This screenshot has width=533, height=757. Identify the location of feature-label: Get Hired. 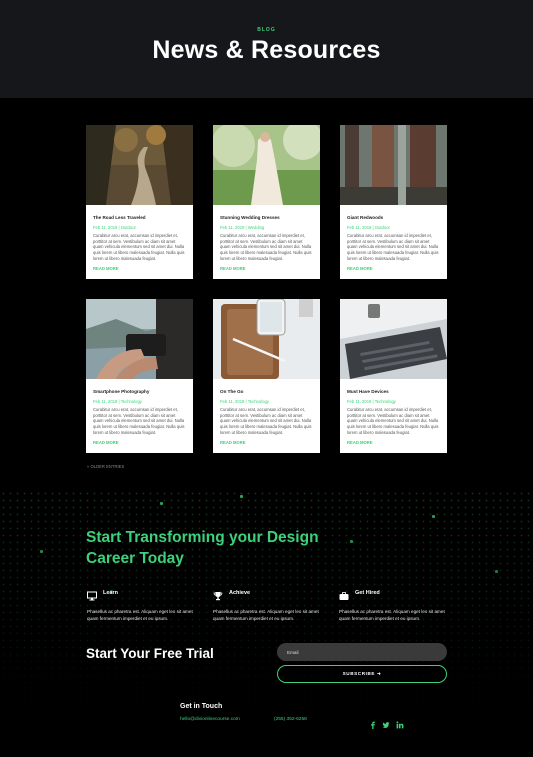
(367, 593).